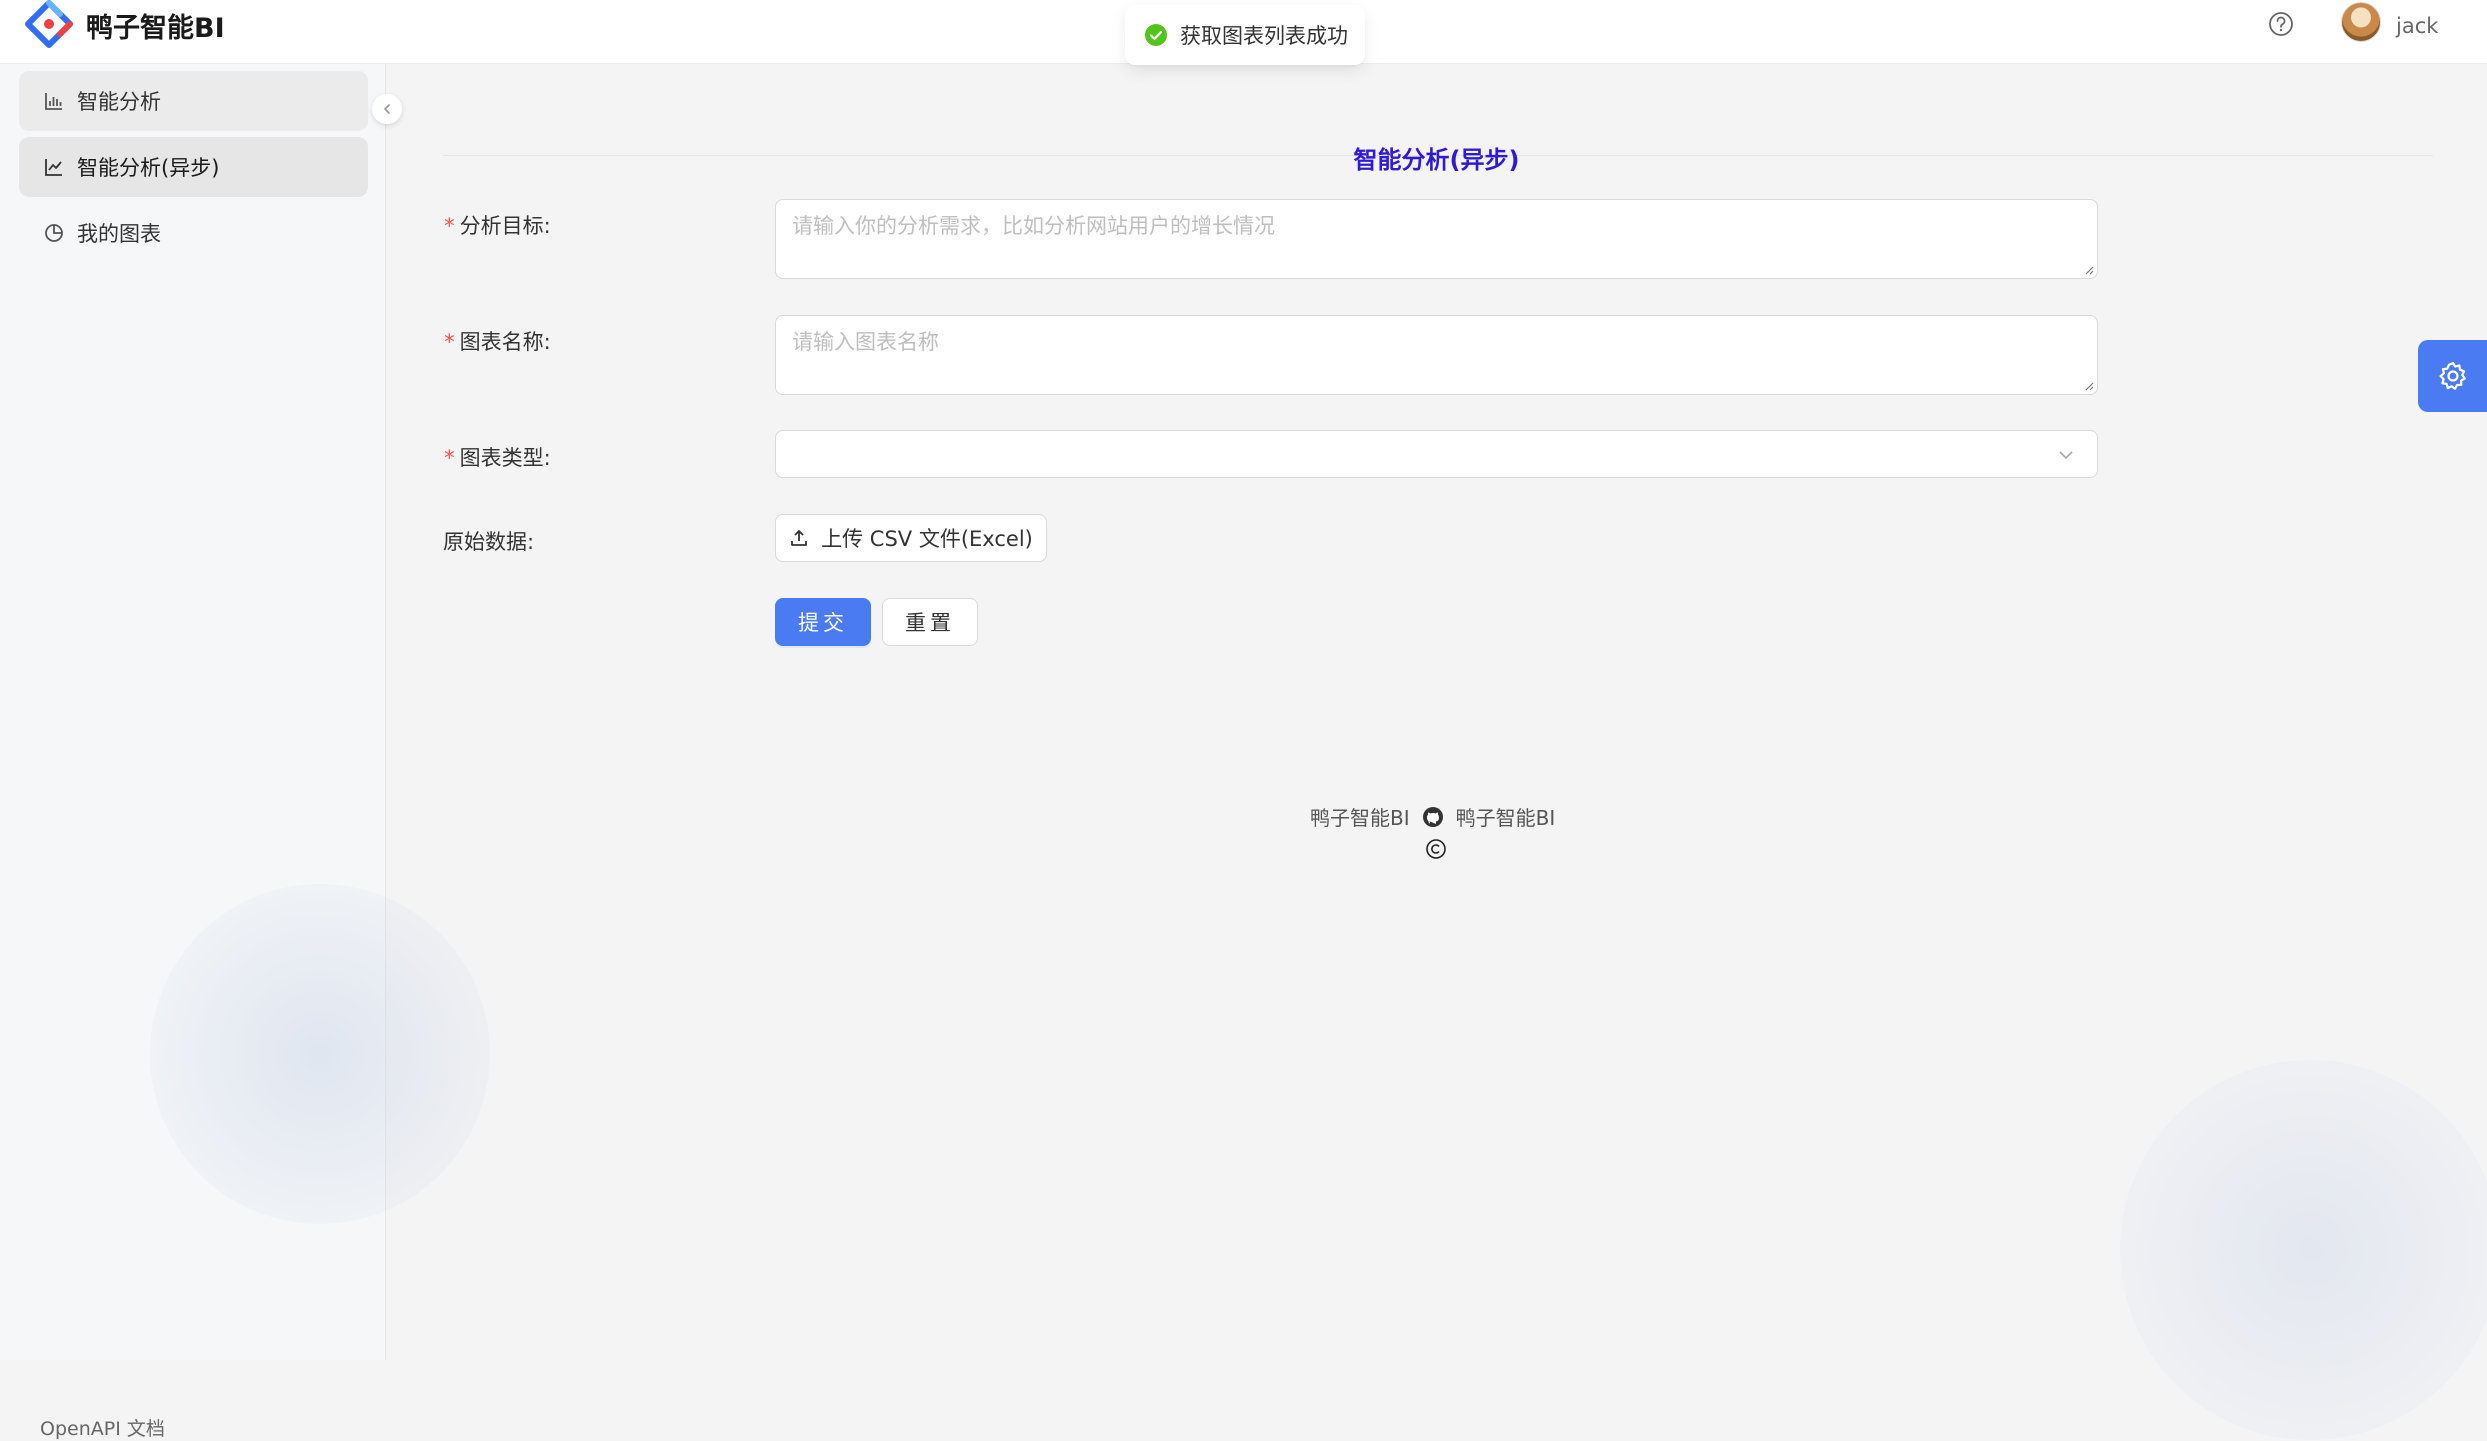 This screenshot has height=1441, width=2487. Describe the element at coordinates (155, 28) in the screenshot. I see `app-title: 鸭子智能BI` at that location.